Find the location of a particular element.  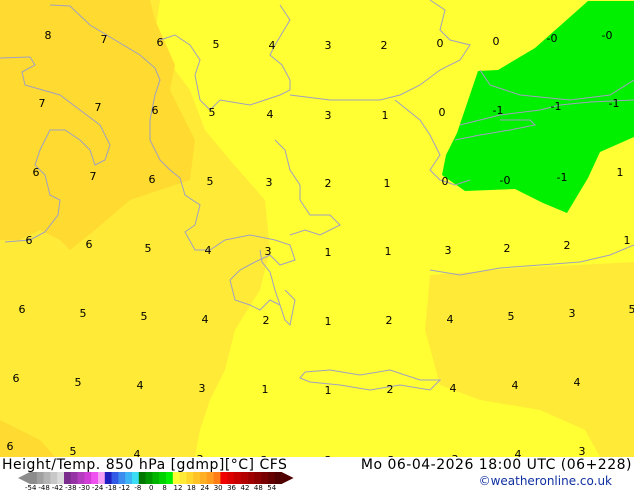

credit-link: ©weatheronline.co.uk is located at coordinates (545, 481).